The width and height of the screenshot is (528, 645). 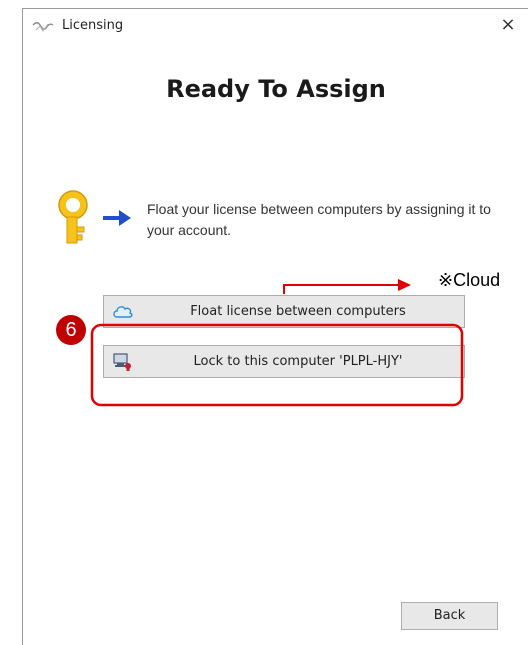 What do you see at coordinates (449, 616) in the screenshot?
I see `back-button: Back` at bounding box center [449, 616].